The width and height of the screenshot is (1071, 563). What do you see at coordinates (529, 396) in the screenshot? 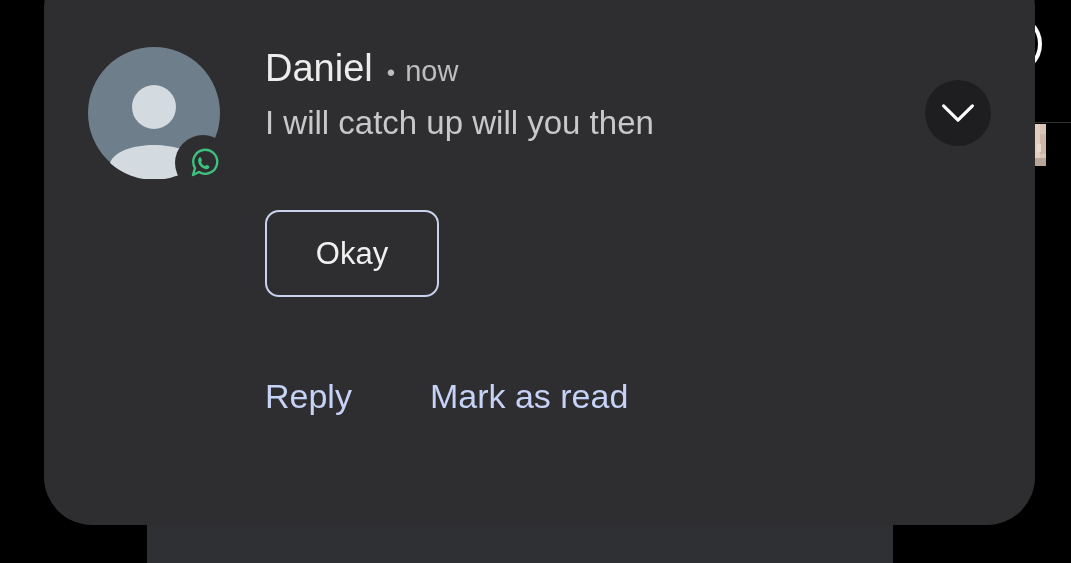
I see `action-button: Mark as read` at bounding box center [529, 396].